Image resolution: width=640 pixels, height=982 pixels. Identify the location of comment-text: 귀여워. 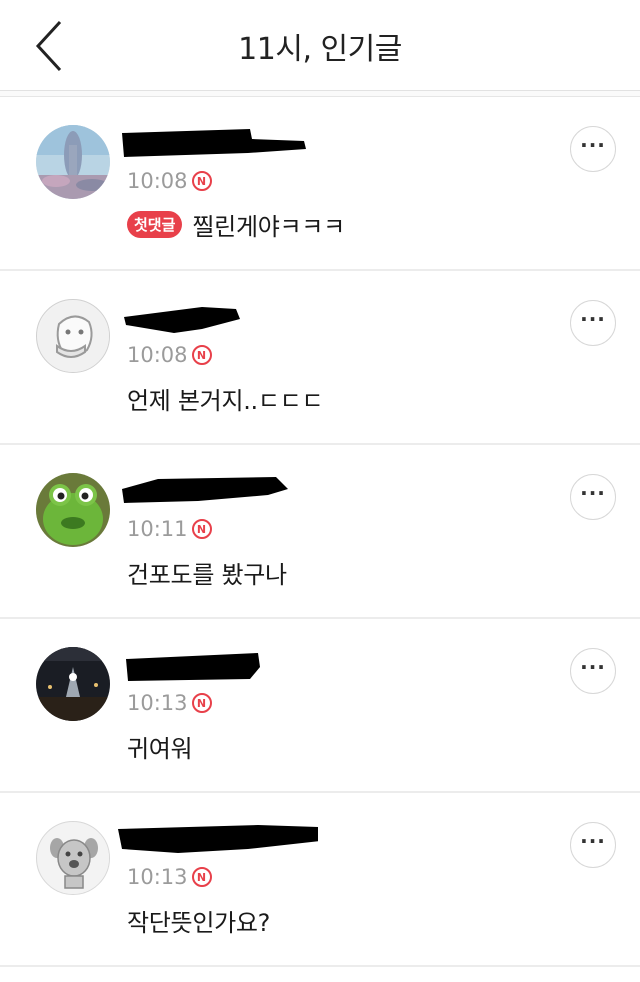
(160, 749).